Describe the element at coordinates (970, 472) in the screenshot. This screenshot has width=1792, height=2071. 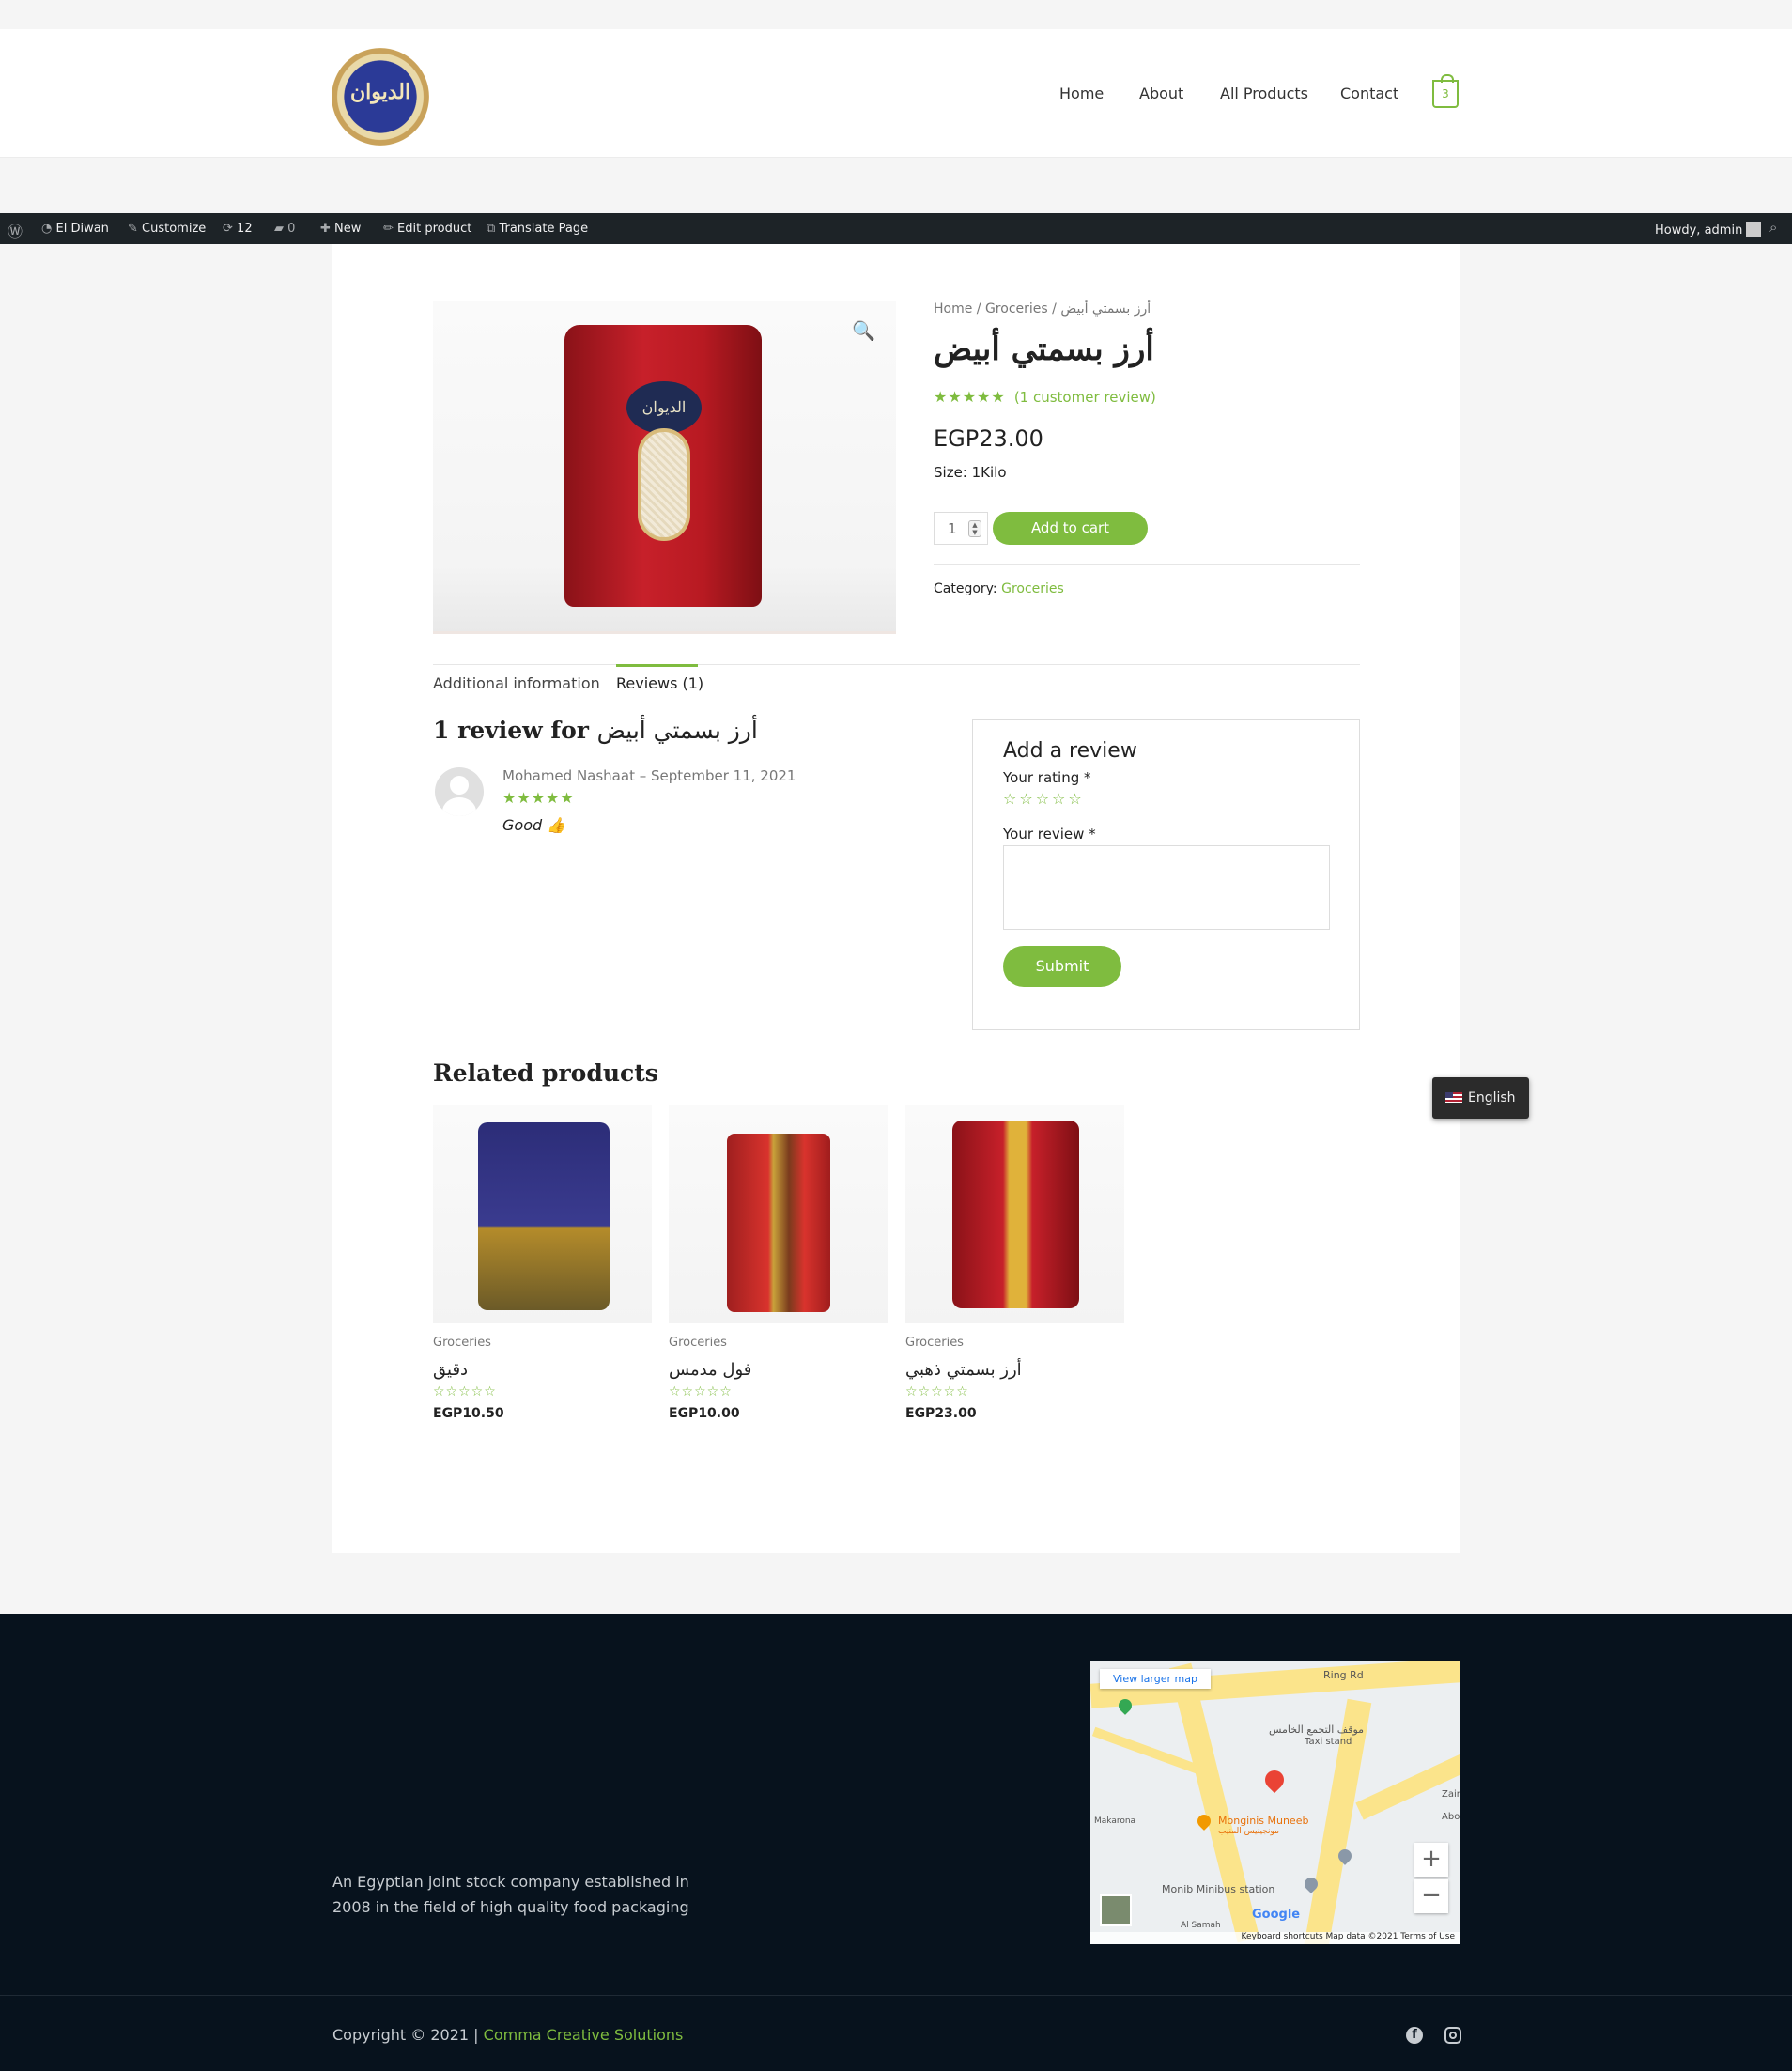
I see `product-size: Size: 1Kilo` at that location.